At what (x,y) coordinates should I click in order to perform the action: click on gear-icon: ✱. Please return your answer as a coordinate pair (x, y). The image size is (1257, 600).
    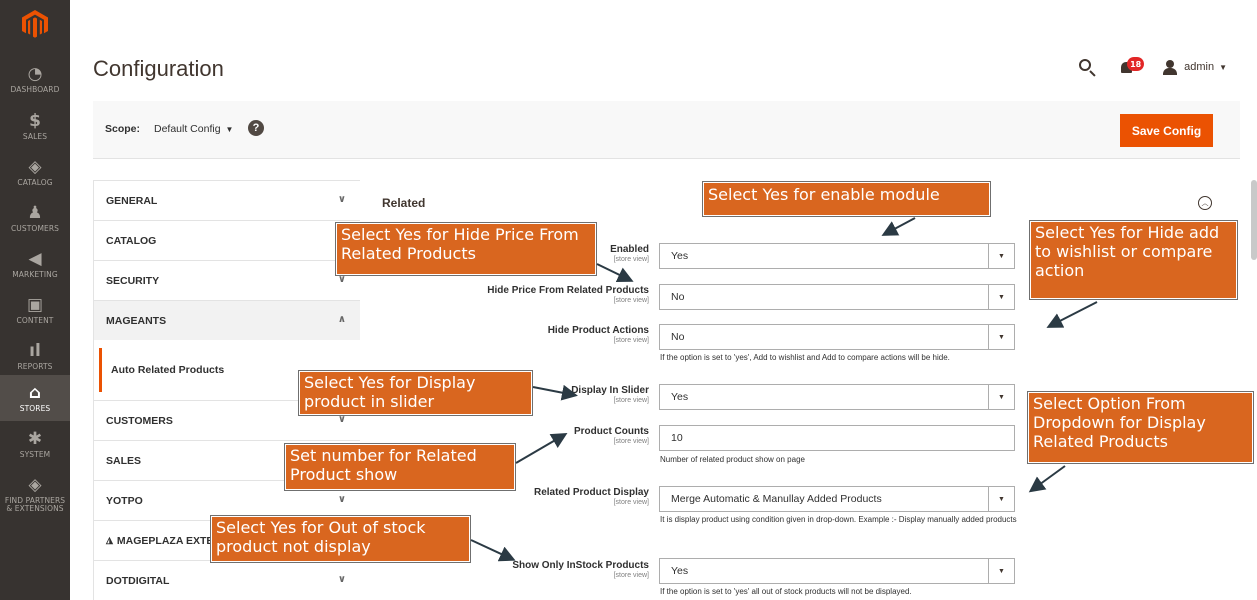
    Looking at the image, I should click on (35, 438).